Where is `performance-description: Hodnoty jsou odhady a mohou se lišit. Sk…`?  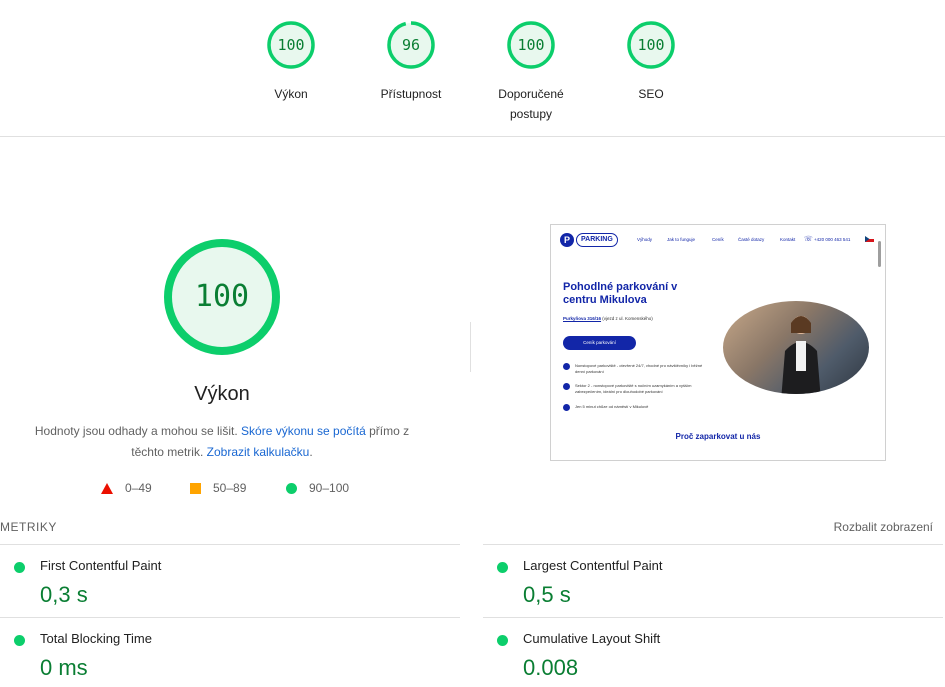 performance-description: Hodnoty jsou odhady a mohou se lišit. Sk… is located at coordinates (222, 442).